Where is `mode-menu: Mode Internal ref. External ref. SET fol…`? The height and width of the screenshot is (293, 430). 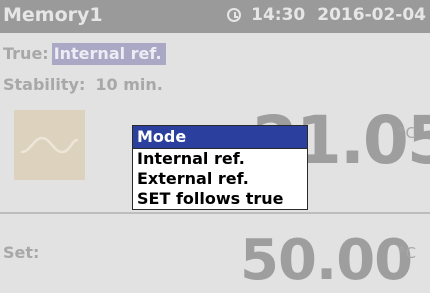
mode-menu: Mode Internal ref. External ref. SET fol… is located at coordinates (220, 167).